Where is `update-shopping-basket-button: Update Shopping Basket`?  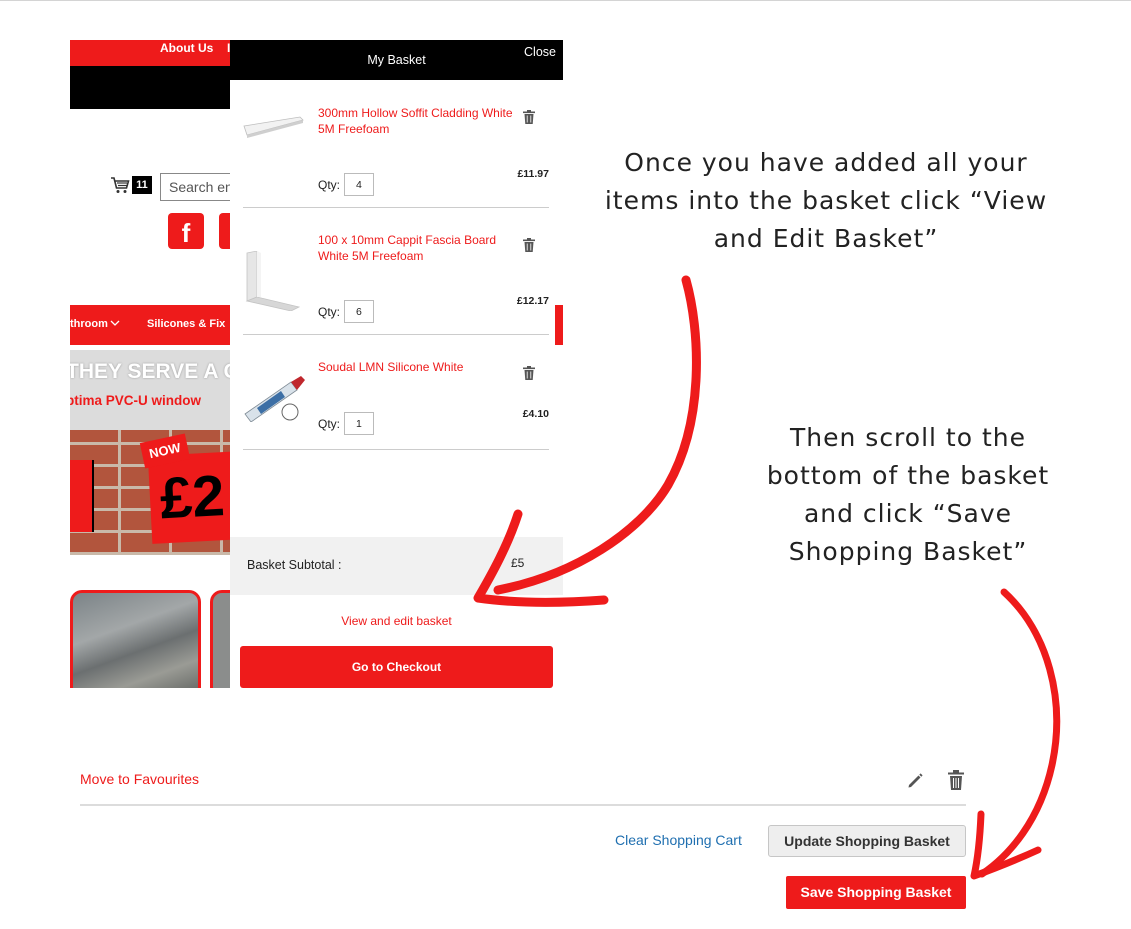 update-shopping-basket-button: Update Shopping Basket is located at coordinates (867, 841).